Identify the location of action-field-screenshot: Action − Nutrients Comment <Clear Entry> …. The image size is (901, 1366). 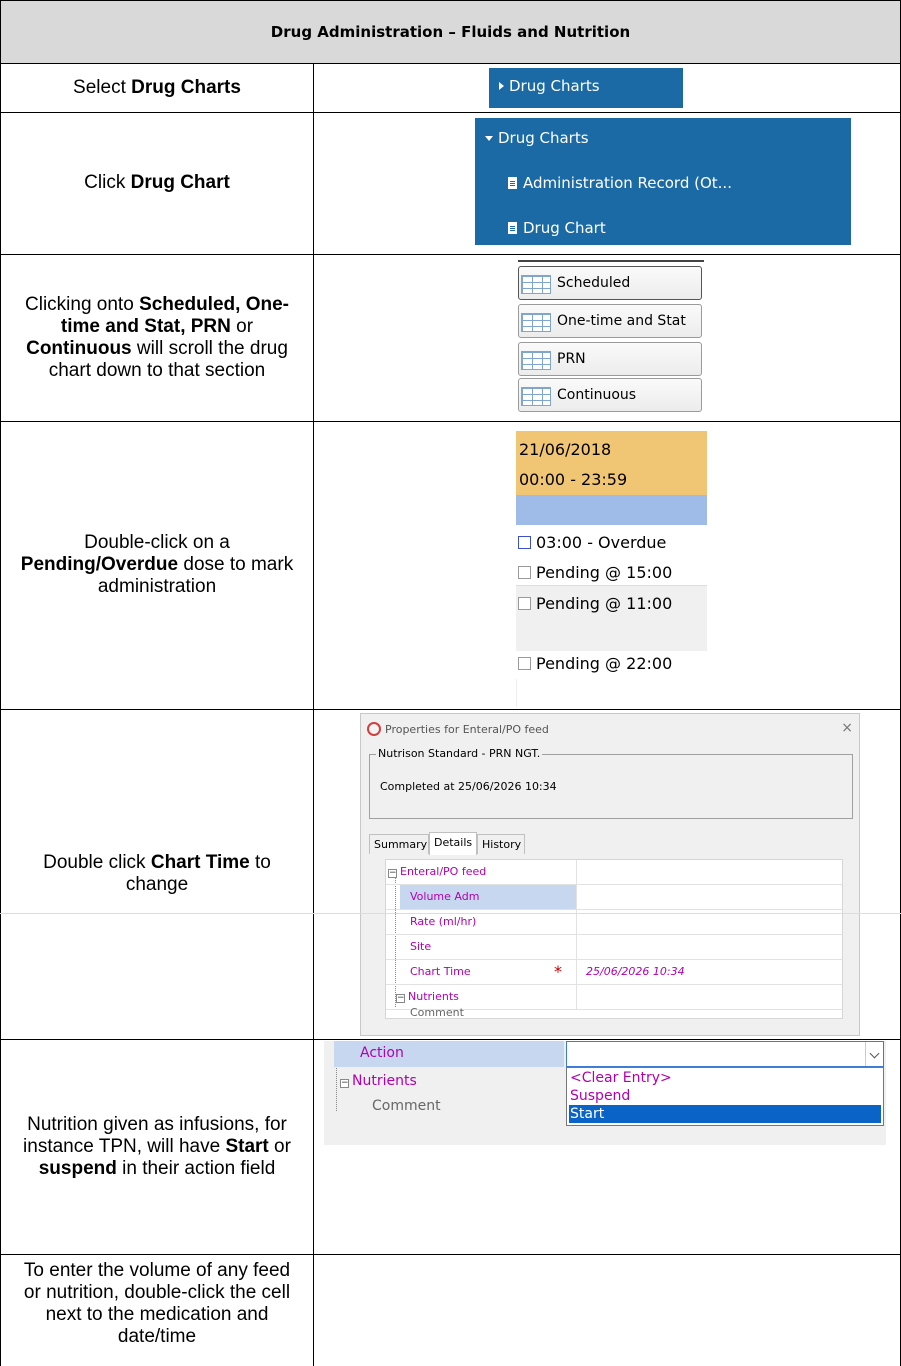
(605, 1093).